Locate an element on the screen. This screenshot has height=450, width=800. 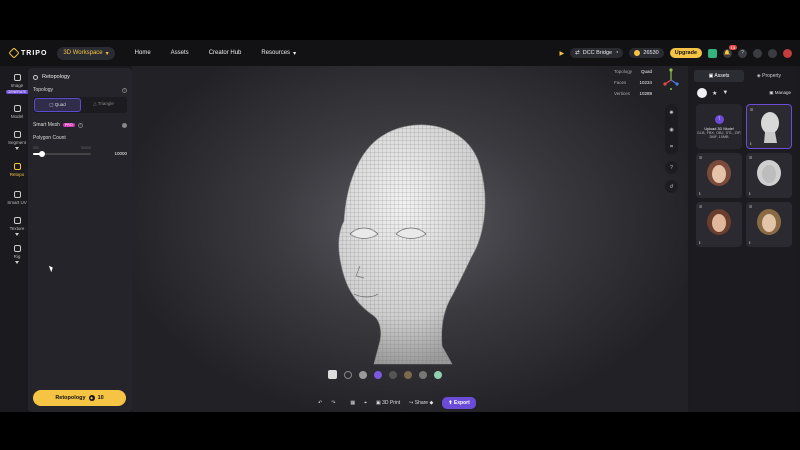
rail-item-rig: Rig is located at coordinates (17, 254).